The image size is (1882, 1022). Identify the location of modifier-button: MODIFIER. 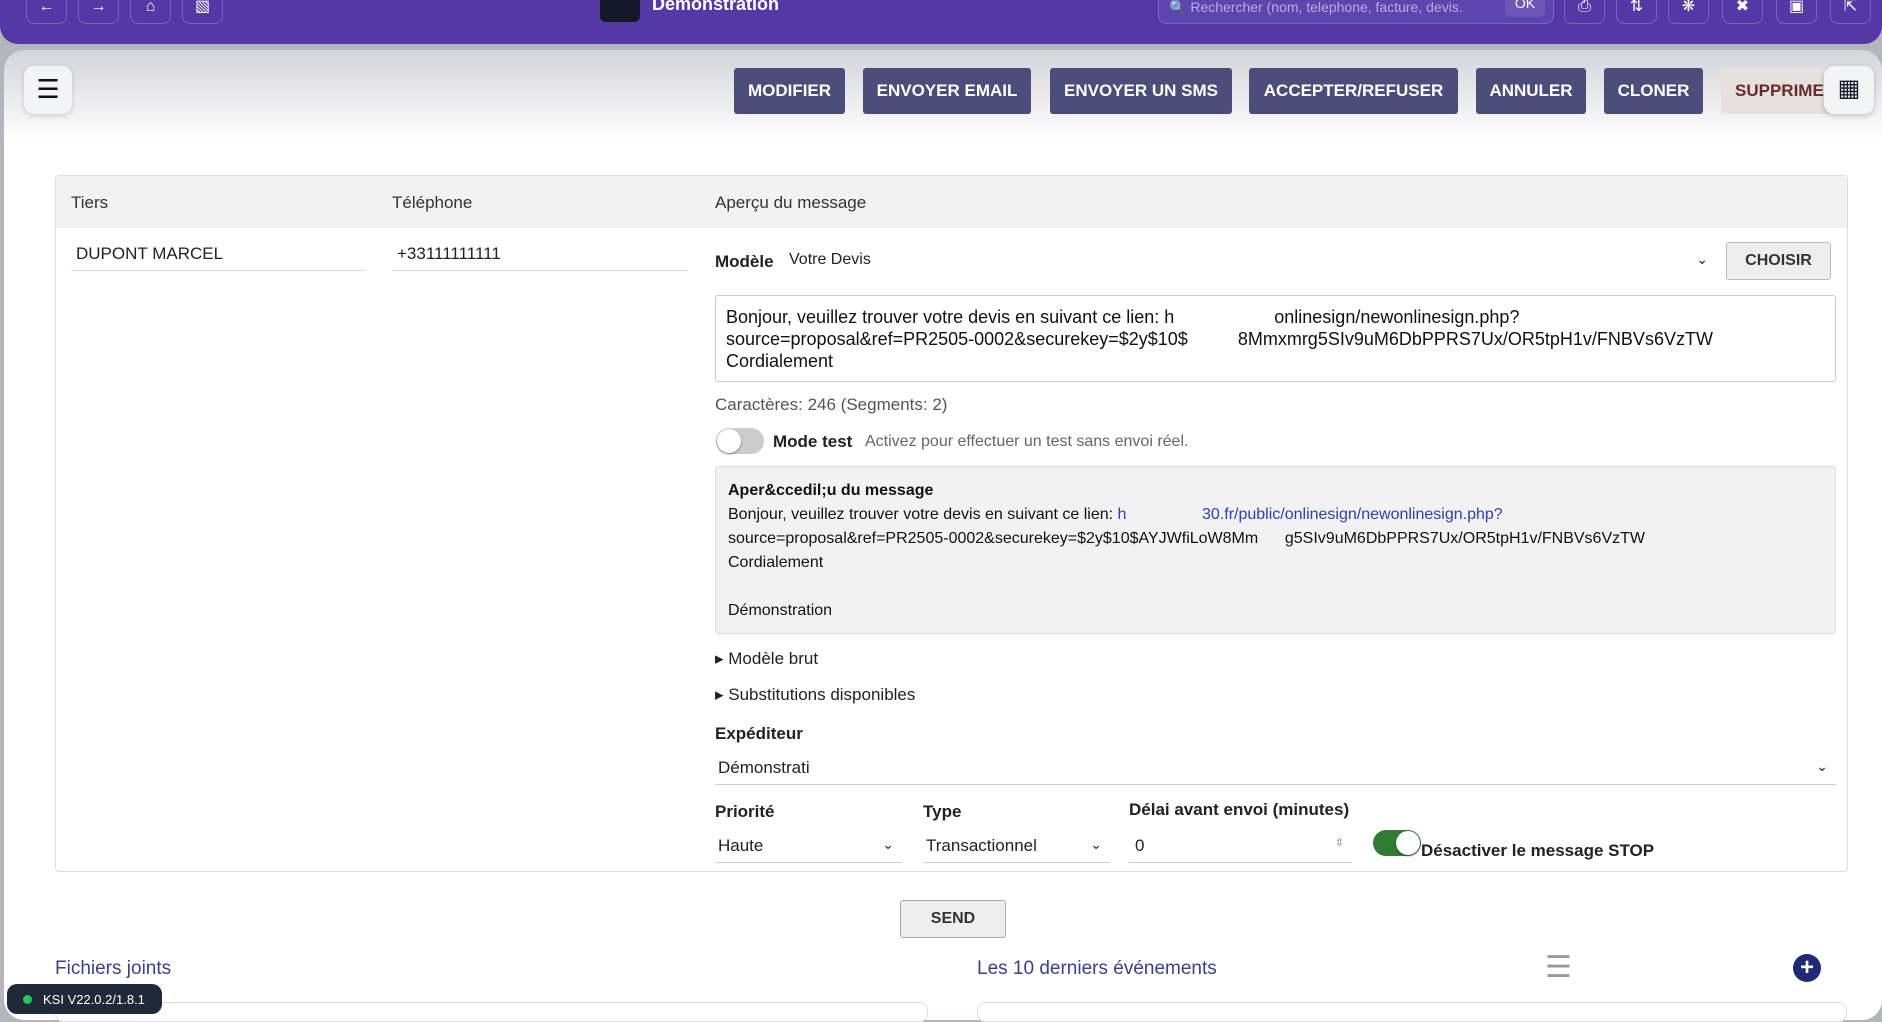
(789, 91).